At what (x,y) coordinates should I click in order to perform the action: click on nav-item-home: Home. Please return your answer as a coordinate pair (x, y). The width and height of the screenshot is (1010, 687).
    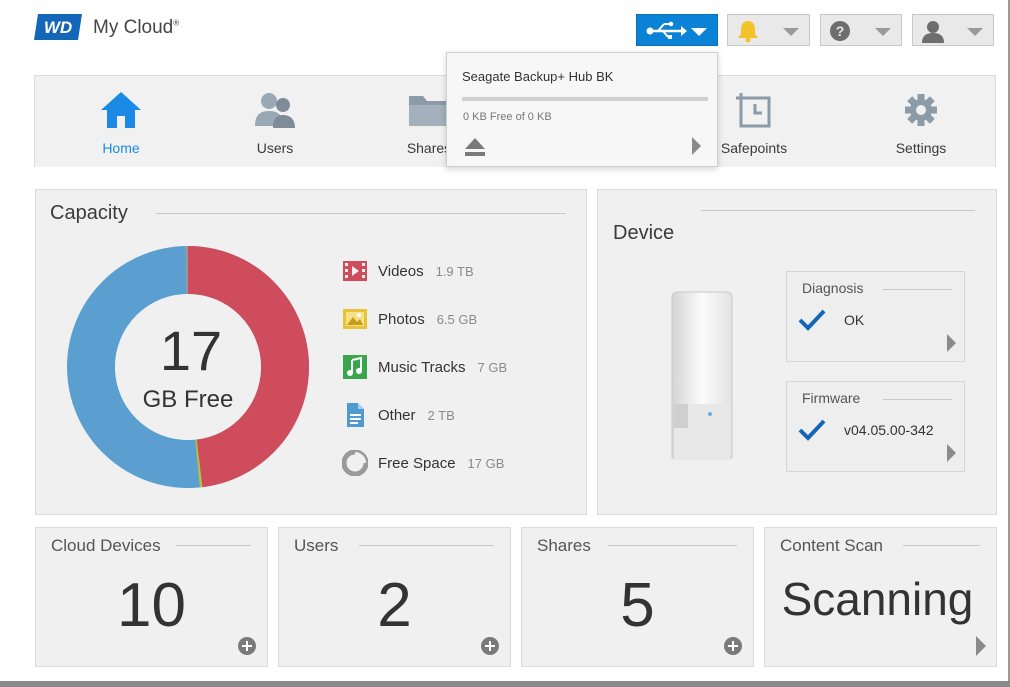
    Looking at the image, I should click on (121, 123).